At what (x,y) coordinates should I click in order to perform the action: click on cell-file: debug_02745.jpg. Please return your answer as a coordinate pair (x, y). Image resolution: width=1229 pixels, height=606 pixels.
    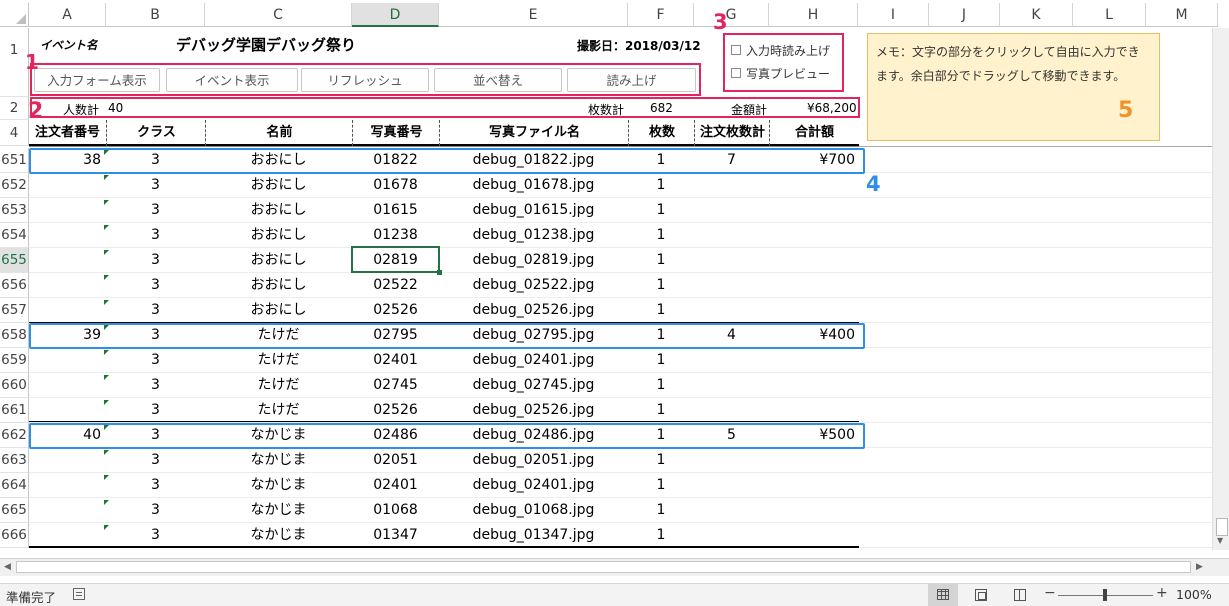
    Looking at the image, I should click on (533, 385).